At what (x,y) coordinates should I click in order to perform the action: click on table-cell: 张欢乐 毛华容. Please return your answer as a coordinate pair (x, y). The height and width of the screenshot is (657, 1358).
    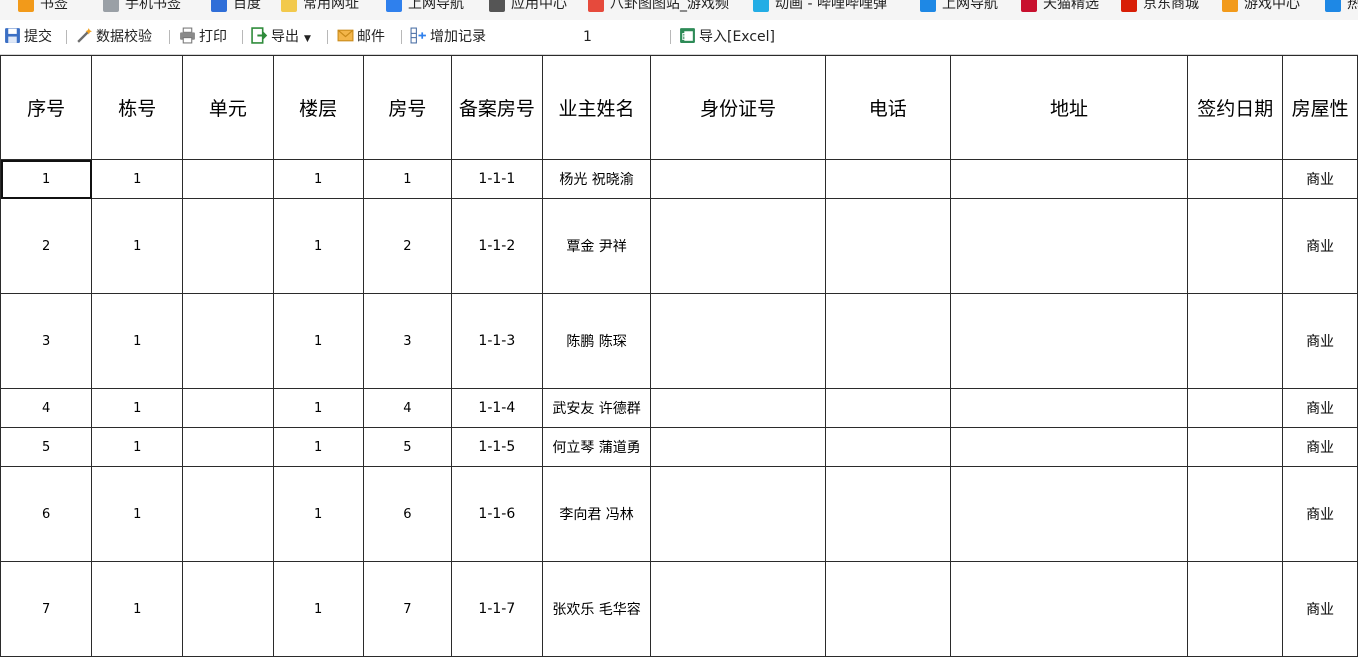
    Looking at the image, I should click on (596, 609).